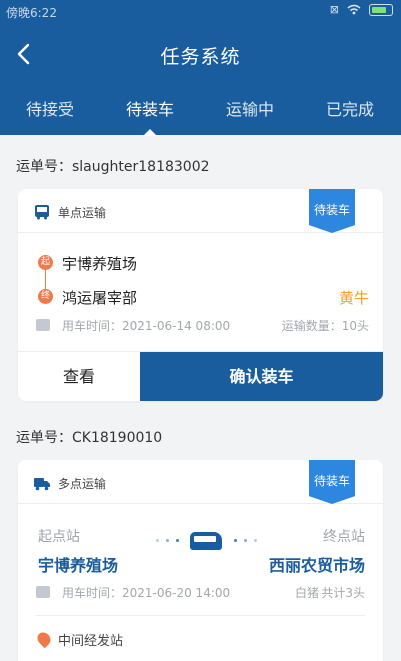 This screenshot has height=661, width=401. Describe the element at coordinates (42, 484) in the screenshot. I see `truck-icon` at that location.